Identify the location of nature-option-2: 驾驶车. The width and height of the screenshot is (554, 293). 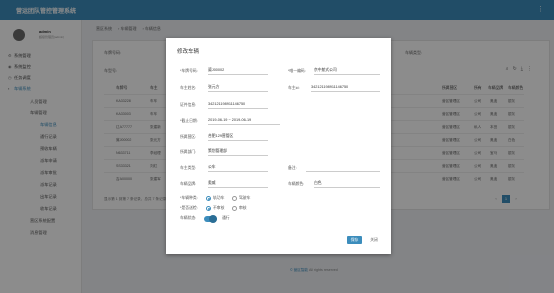
(245, 198).